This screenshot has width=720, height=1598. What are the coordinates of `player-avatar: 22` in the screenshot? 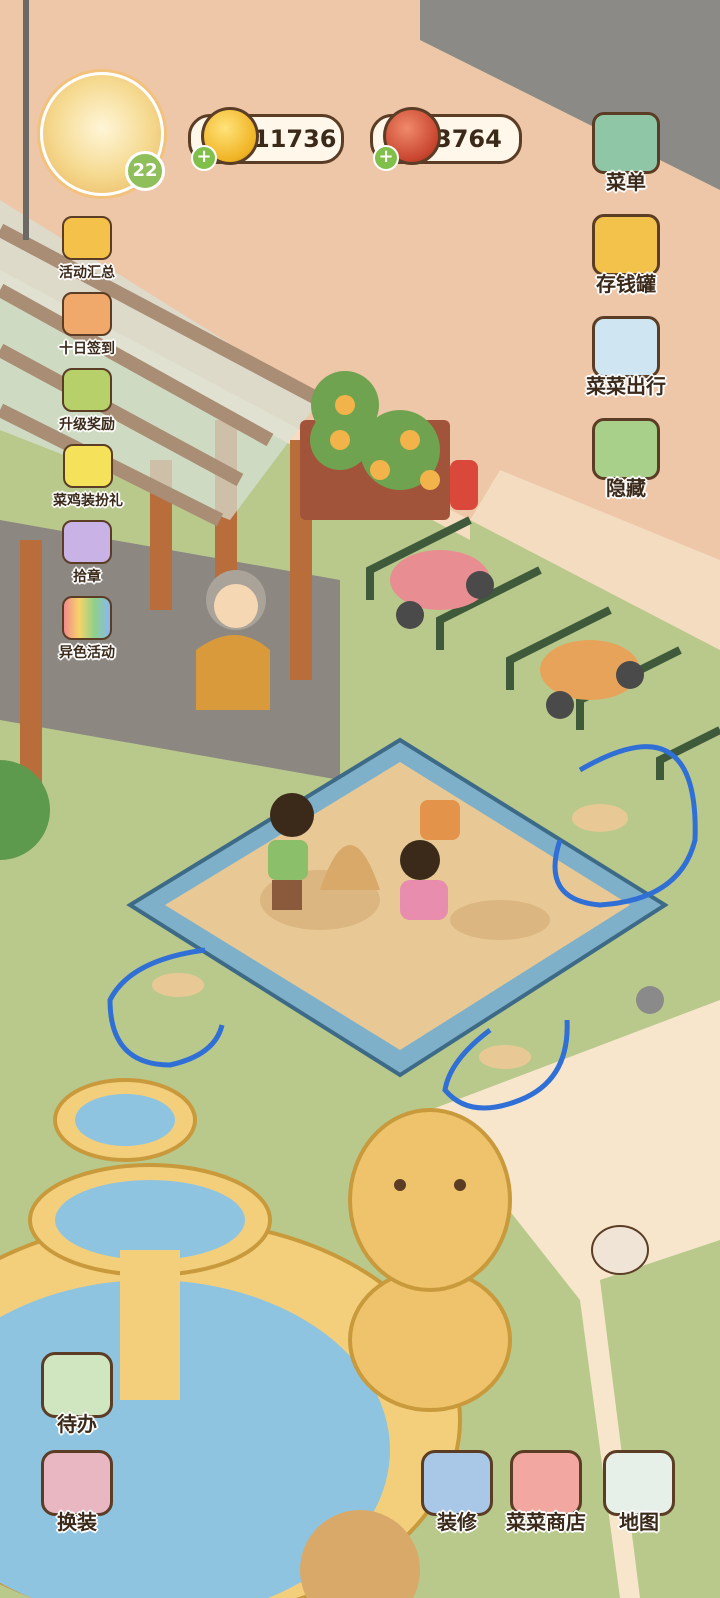 It's located at (102, 134).